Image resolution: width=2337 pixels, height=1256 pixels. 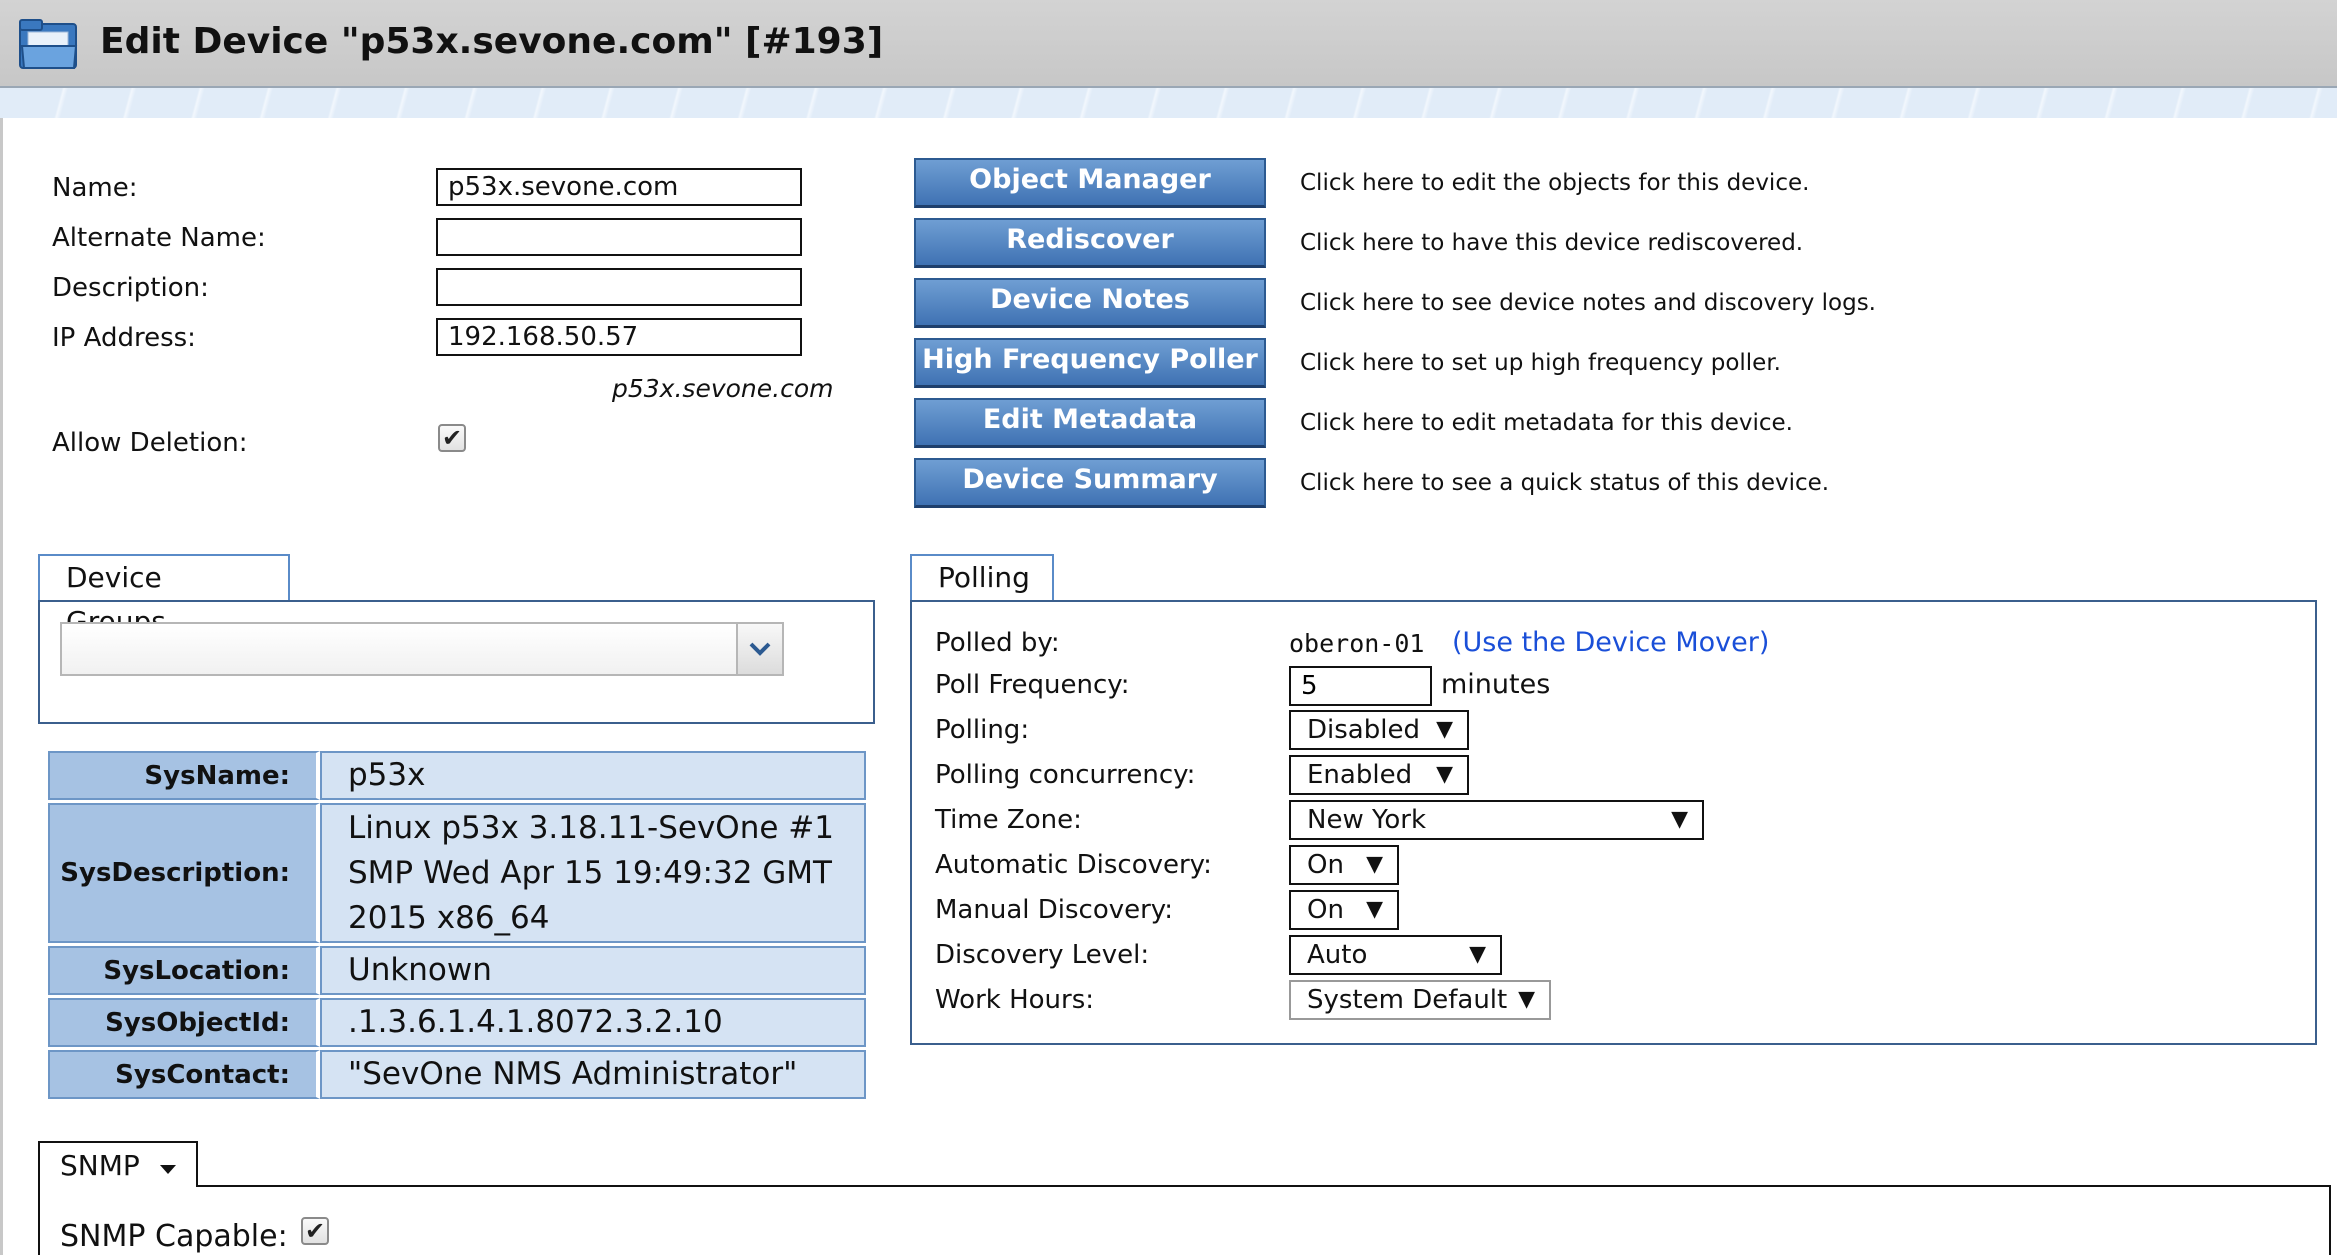 I want to click on automatic-discovery-label: Automatic Discovery:, so click(x=1073, y=865).